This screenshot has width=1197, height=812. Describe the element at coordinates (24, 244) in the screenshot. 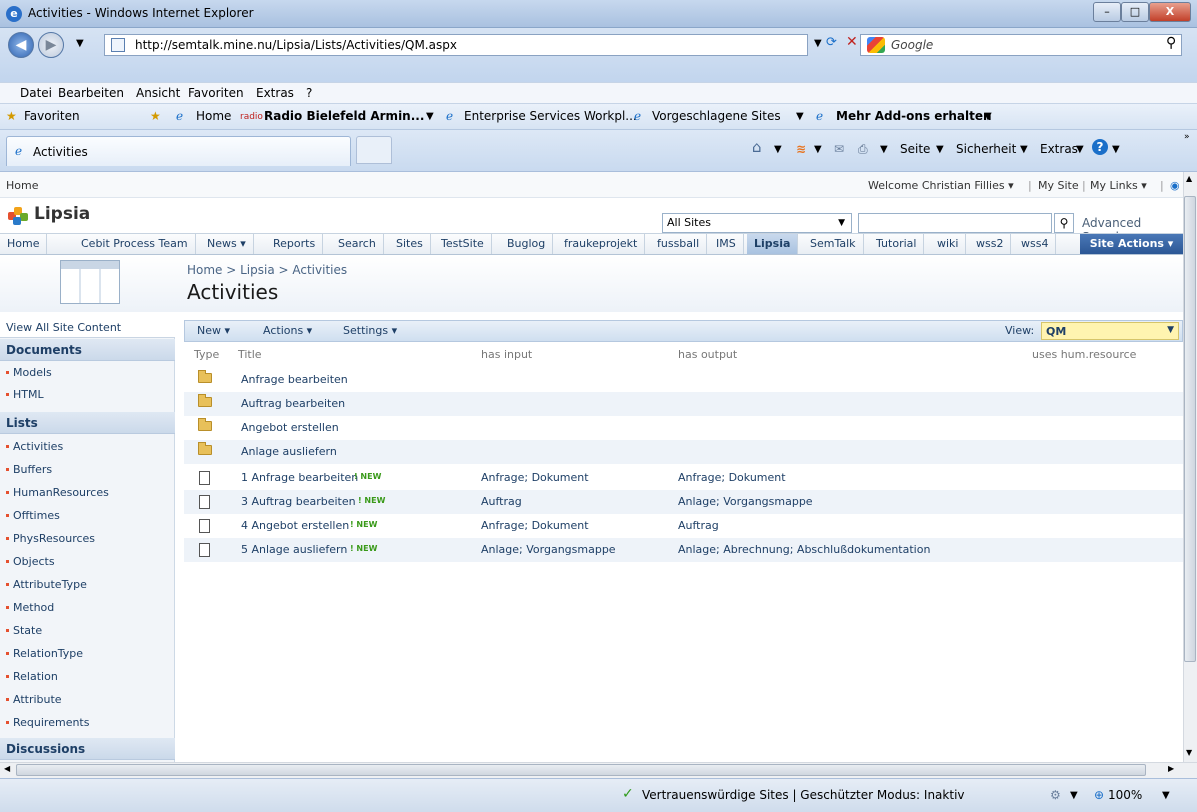

I see `topnav-home: Home` at that location.